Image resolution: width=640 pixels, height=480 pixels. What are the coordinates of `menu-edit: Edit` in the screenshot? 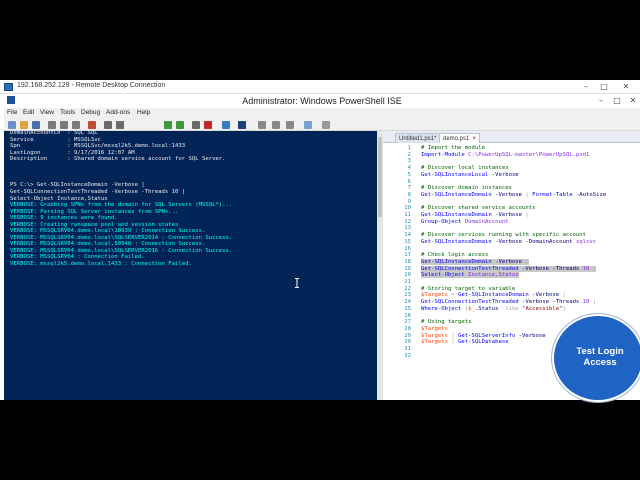 It's located at (28, 112).